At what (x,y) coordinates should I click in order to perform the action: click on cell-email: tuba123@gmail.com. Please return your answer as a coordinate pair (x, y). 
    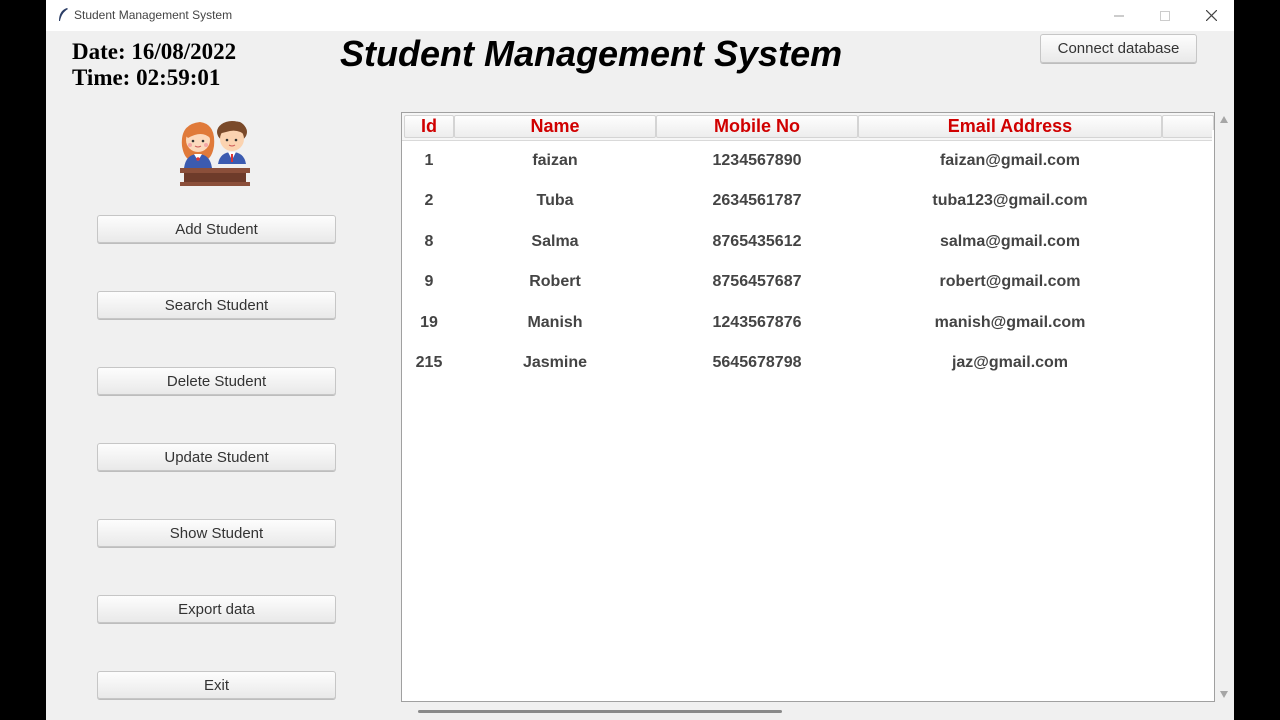
    Looking at the image, I should click on (1010, 200).